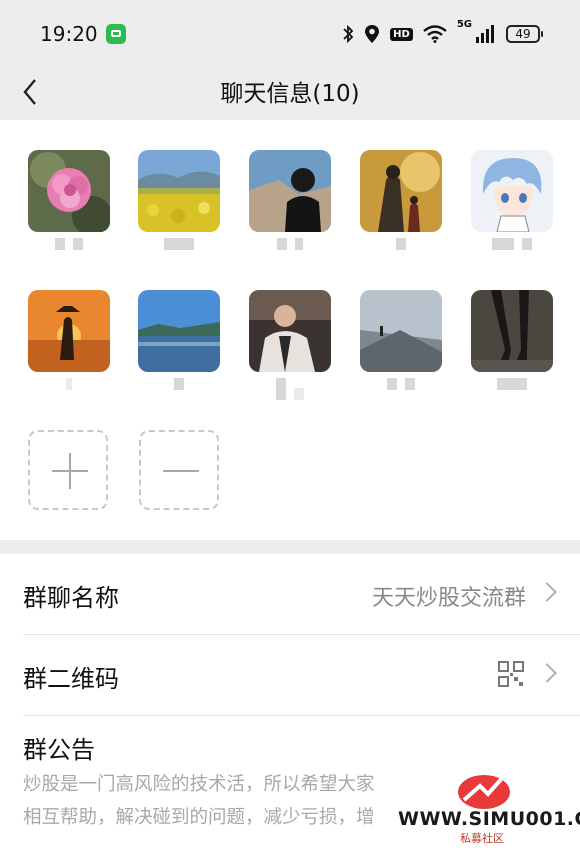 Image resolution: width=580 pixels, height=854 pixels. Describe the element at coordinates (290, 675) in the screenshot. I see `group-qr-row: 群二维码` at that location.